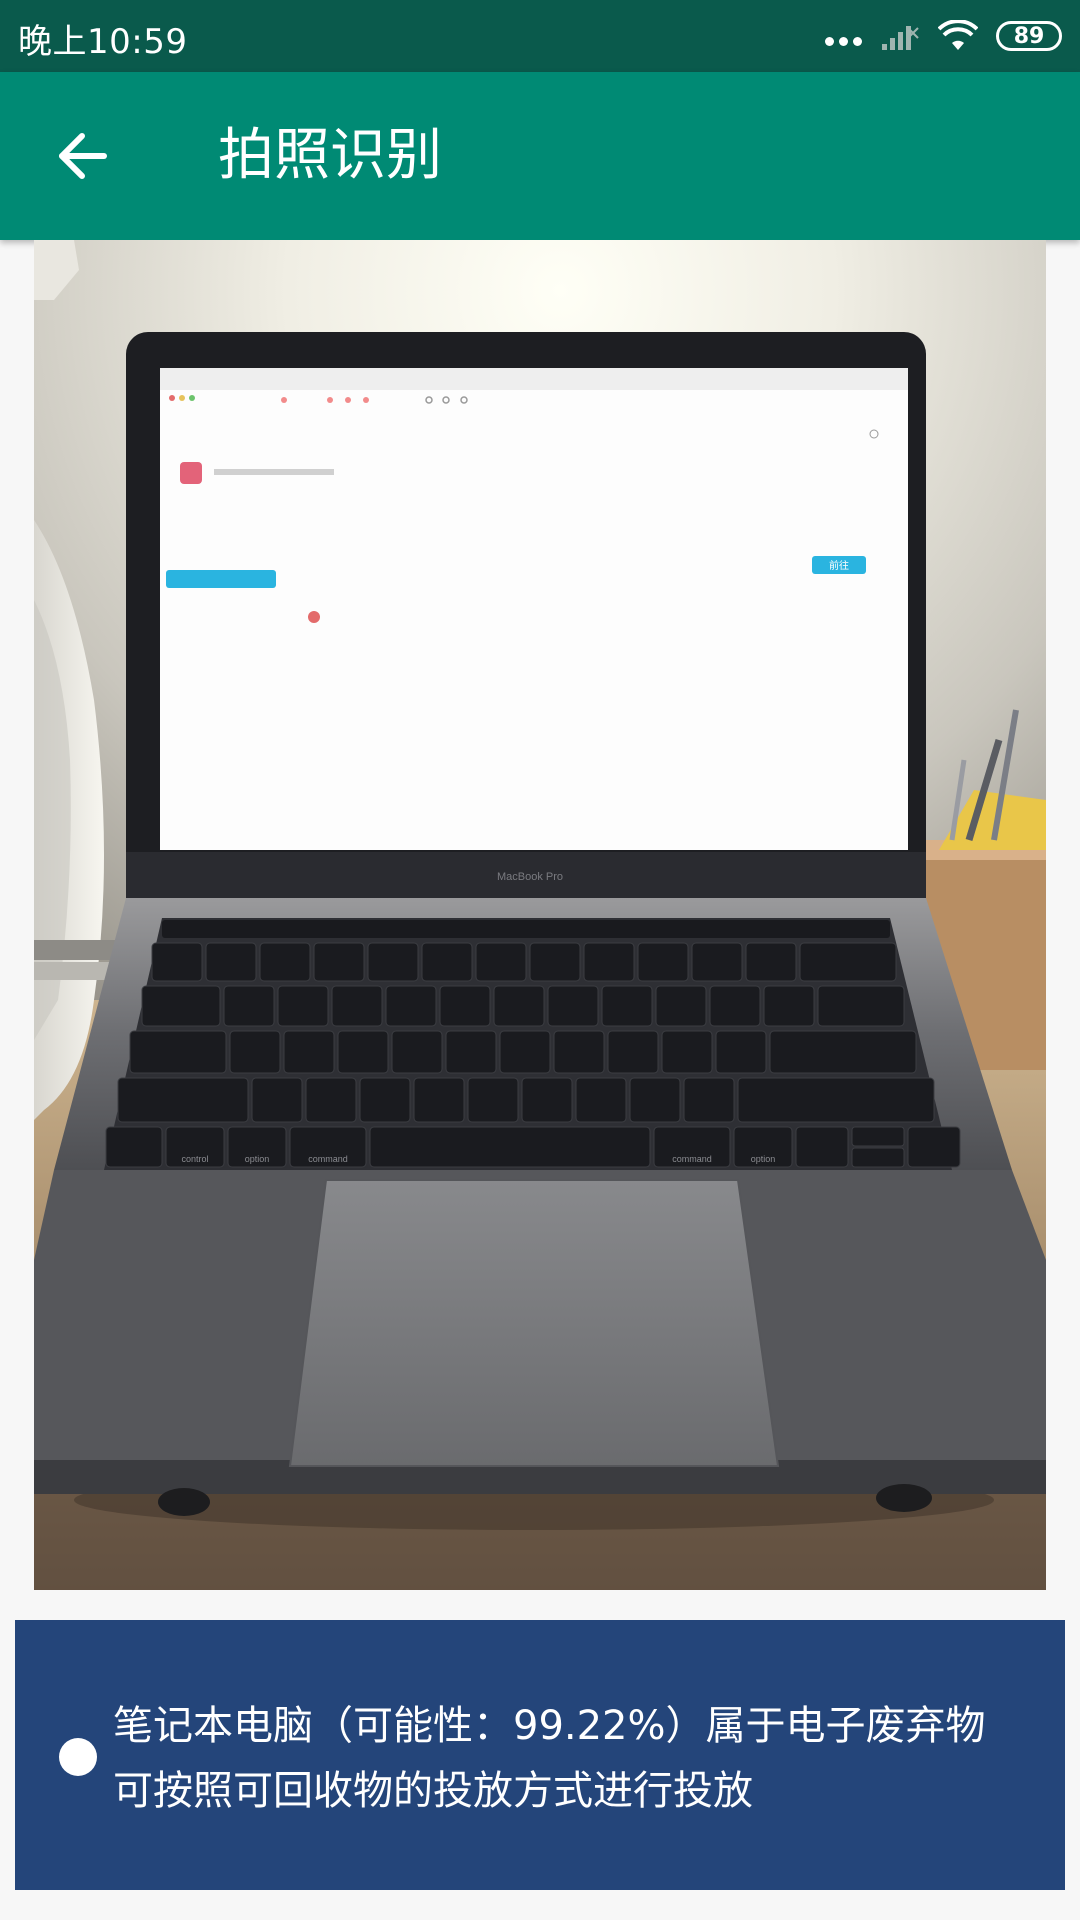 This screenshot has height=1920, width=1080. What do you see at coordinates (958, 35) in the screenshot?
I see `wifi-icon` at bounding box center [958, 35].